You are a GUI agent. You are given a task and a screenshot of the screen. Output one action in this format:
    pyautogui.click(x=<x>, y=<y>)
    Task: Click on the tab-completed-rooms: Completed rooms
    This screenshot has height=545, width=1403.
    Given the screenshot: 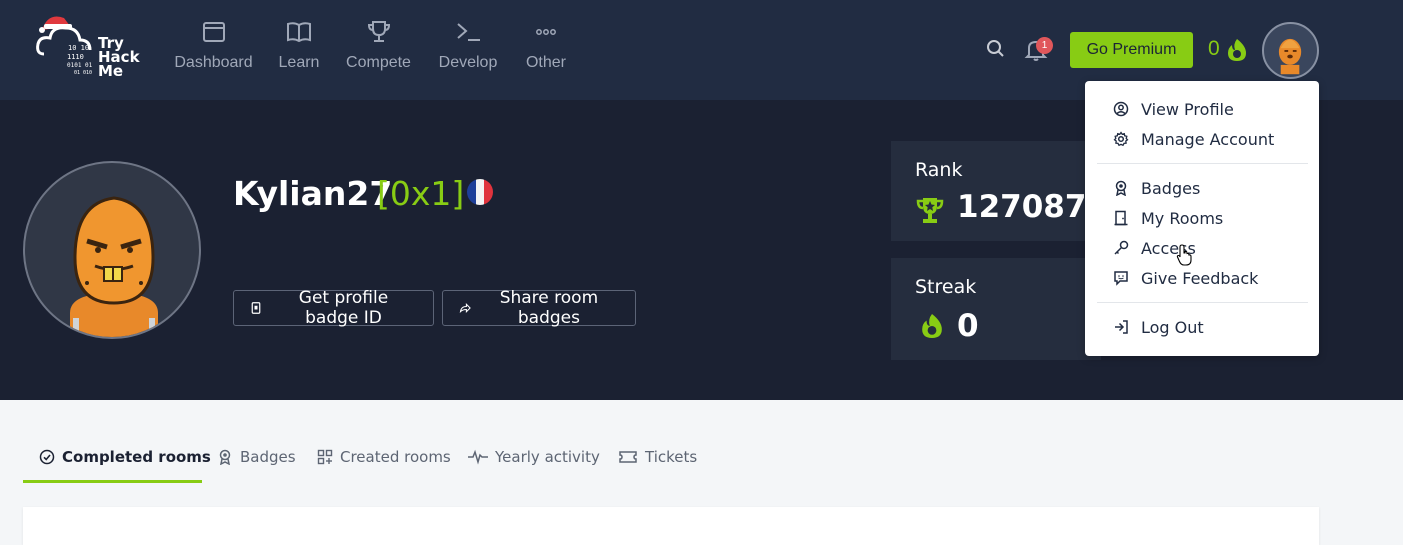 What is the action you would take?
    pyautogui.click(x=125, y=457)
    